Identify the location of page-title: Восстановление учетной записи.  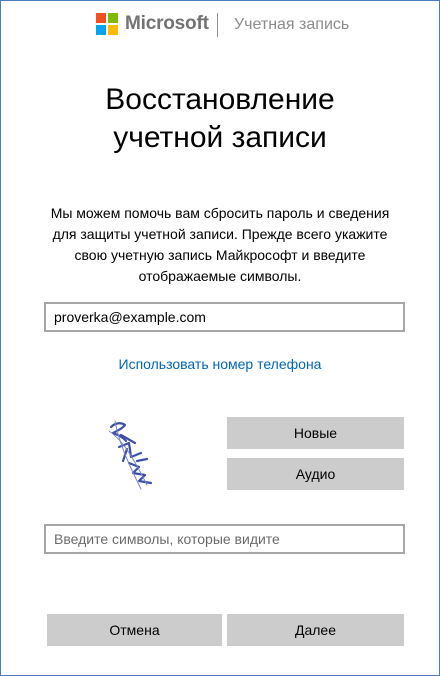
(220, 119).